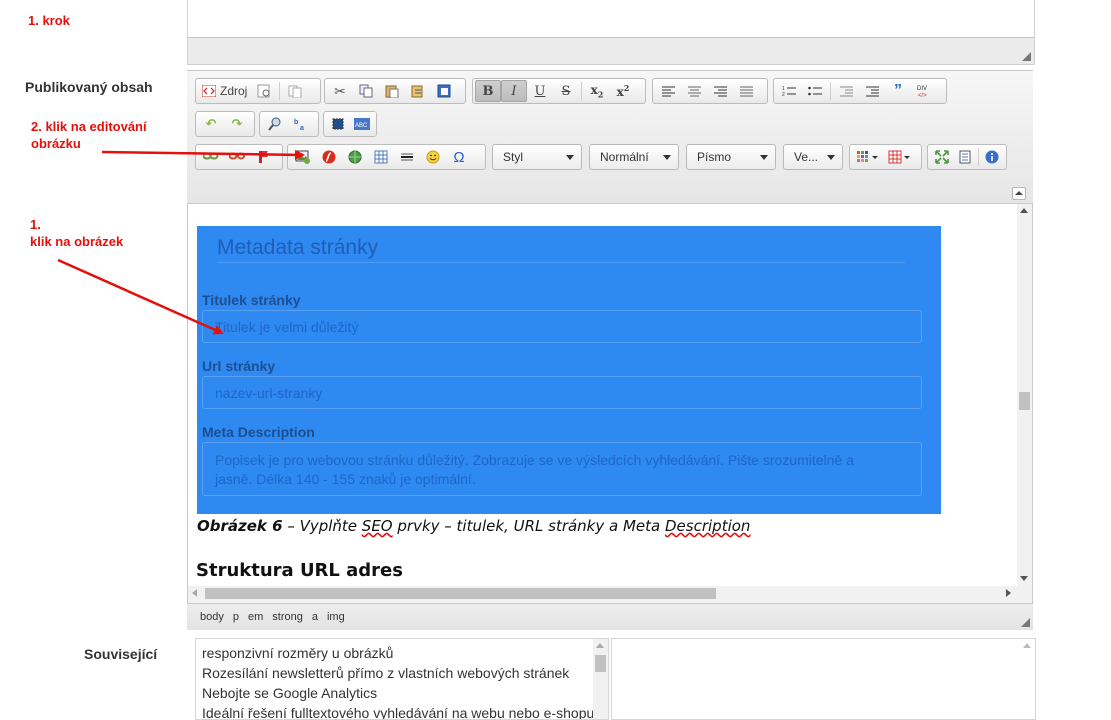 The height and width of the screenshot is (720, 1111). What do you see at coordinates (395, 653) in the screenshot?
I see `list-item: responzivní rozměry u obrázků` at bounding box center [395, 653].